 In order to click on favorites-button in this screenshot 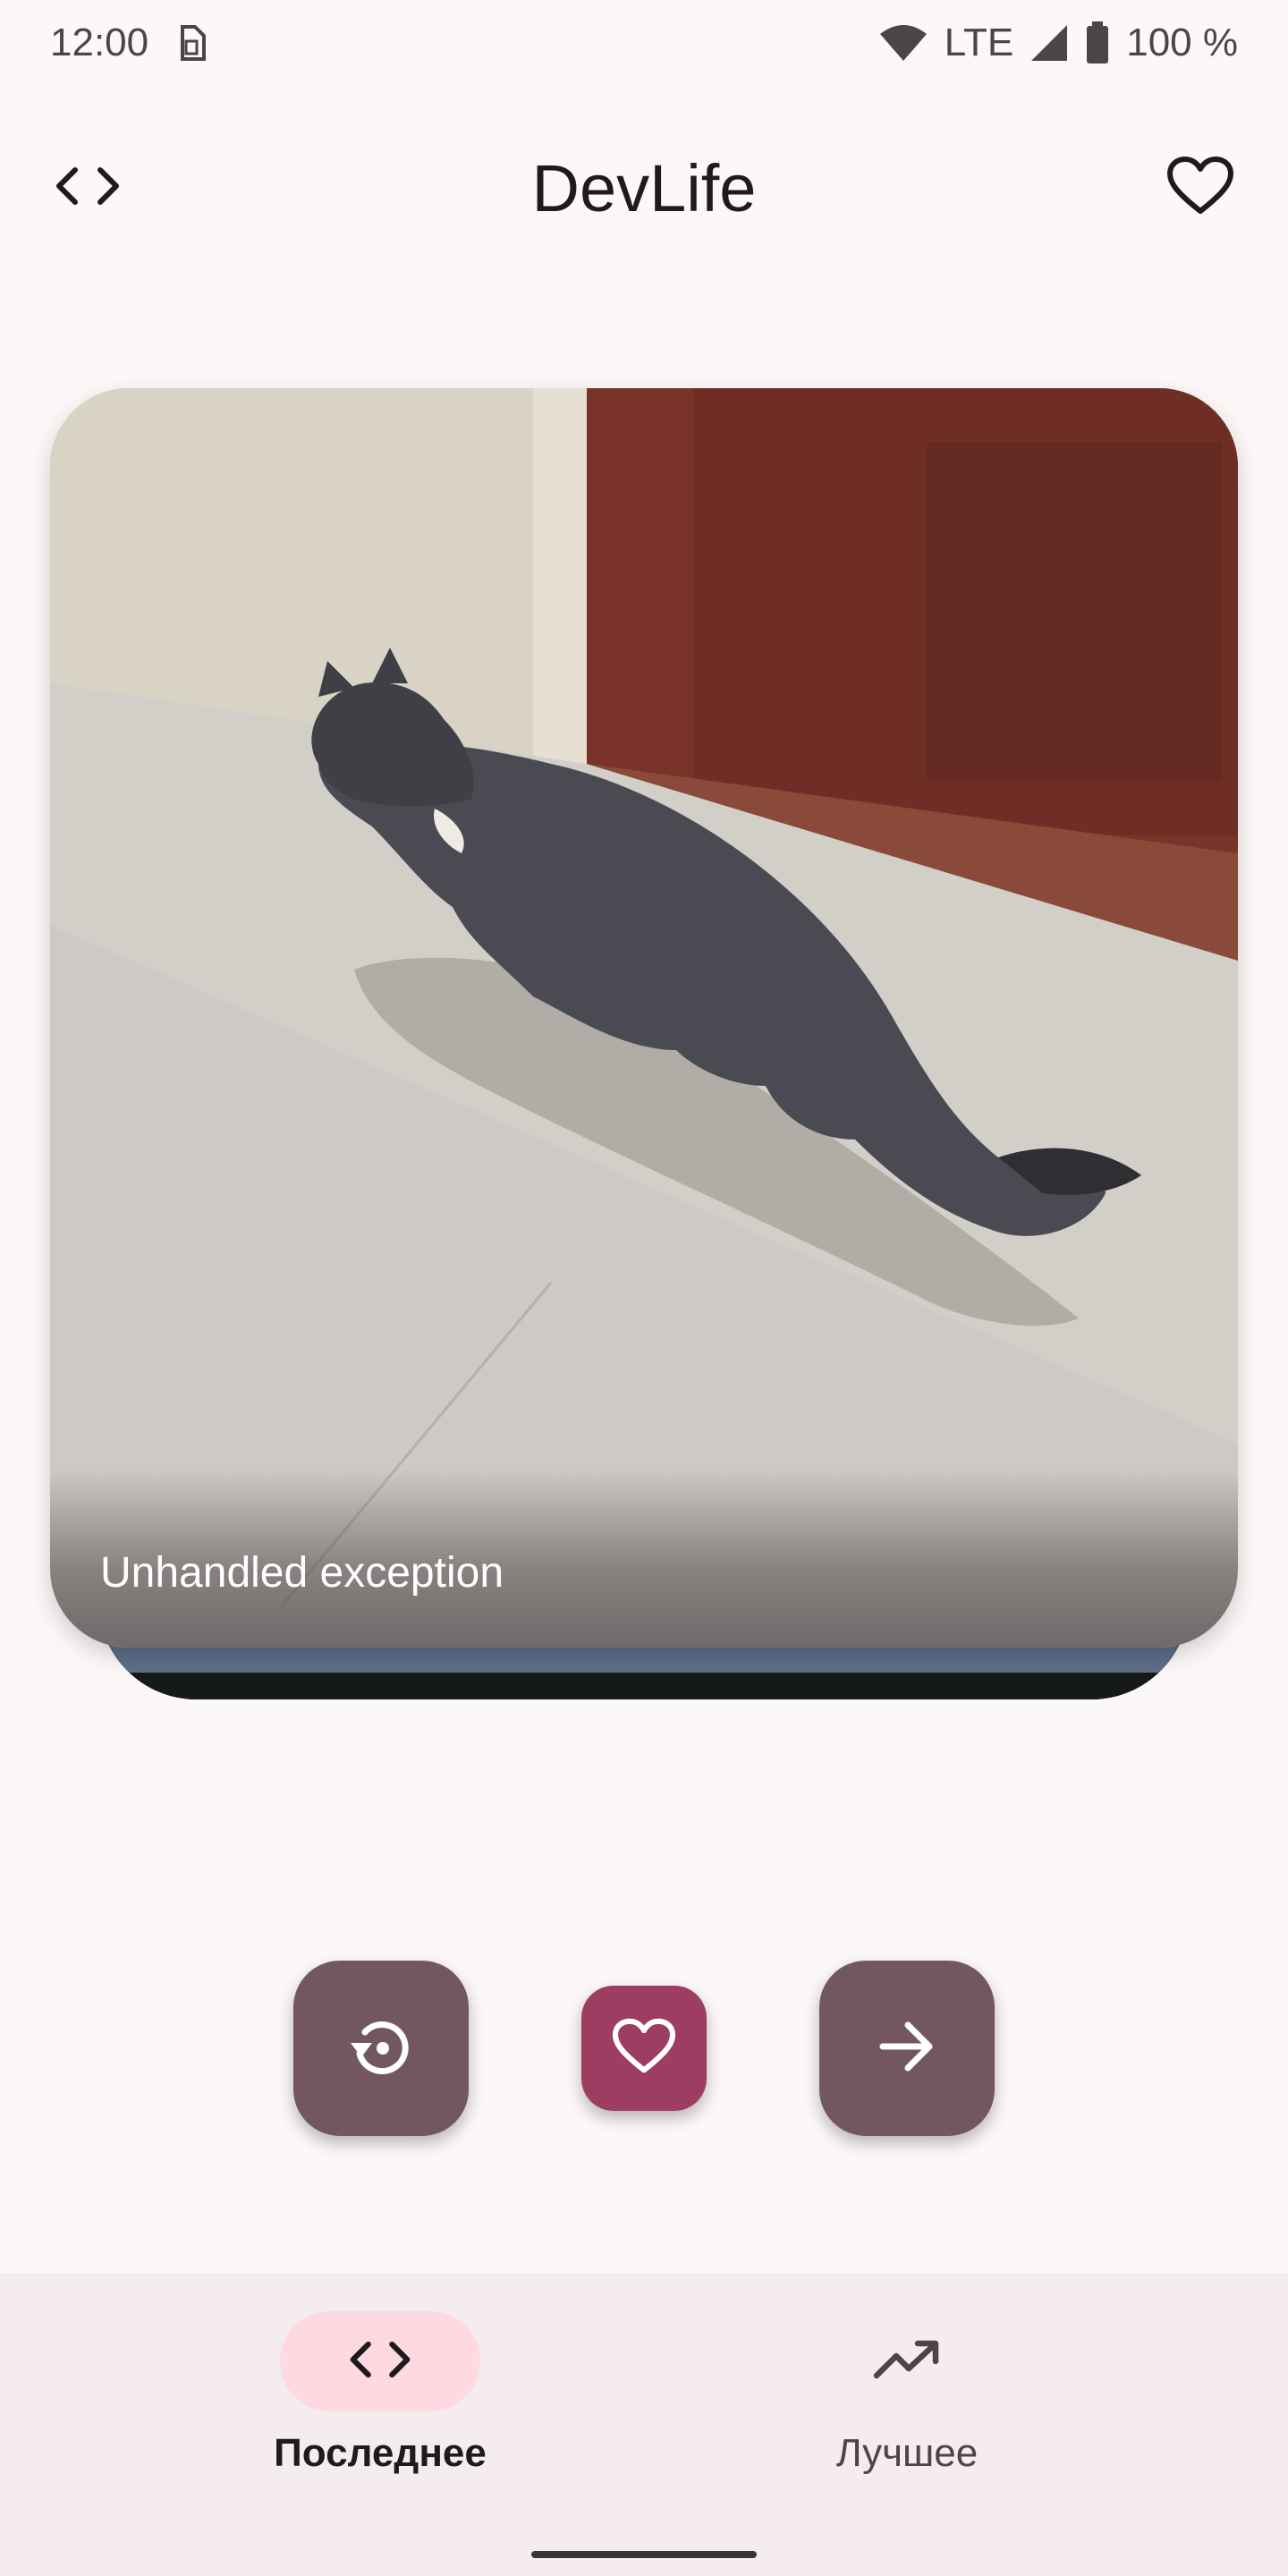, I will do `click(1200, 187)`.